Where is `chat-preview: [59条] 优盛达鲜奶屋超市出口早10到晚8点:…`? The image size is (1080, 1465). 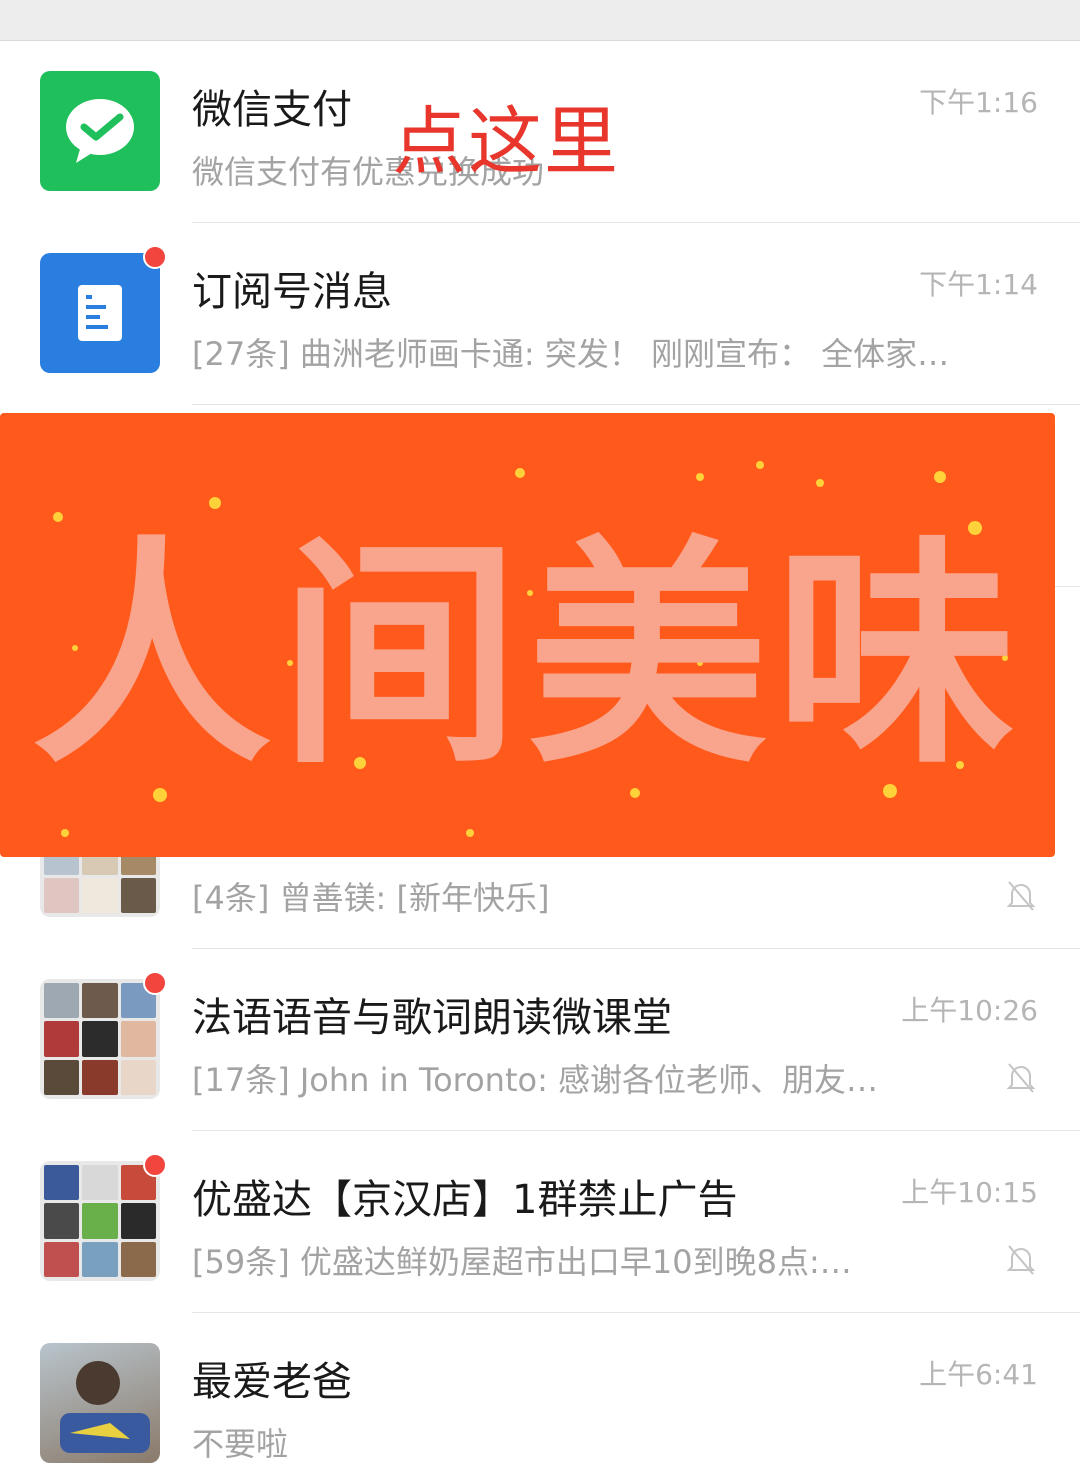
chat-preview: [59条] 优盛达鲜奶屋超市出口早10到晚8点:… is located at coordinates (522, 1262).